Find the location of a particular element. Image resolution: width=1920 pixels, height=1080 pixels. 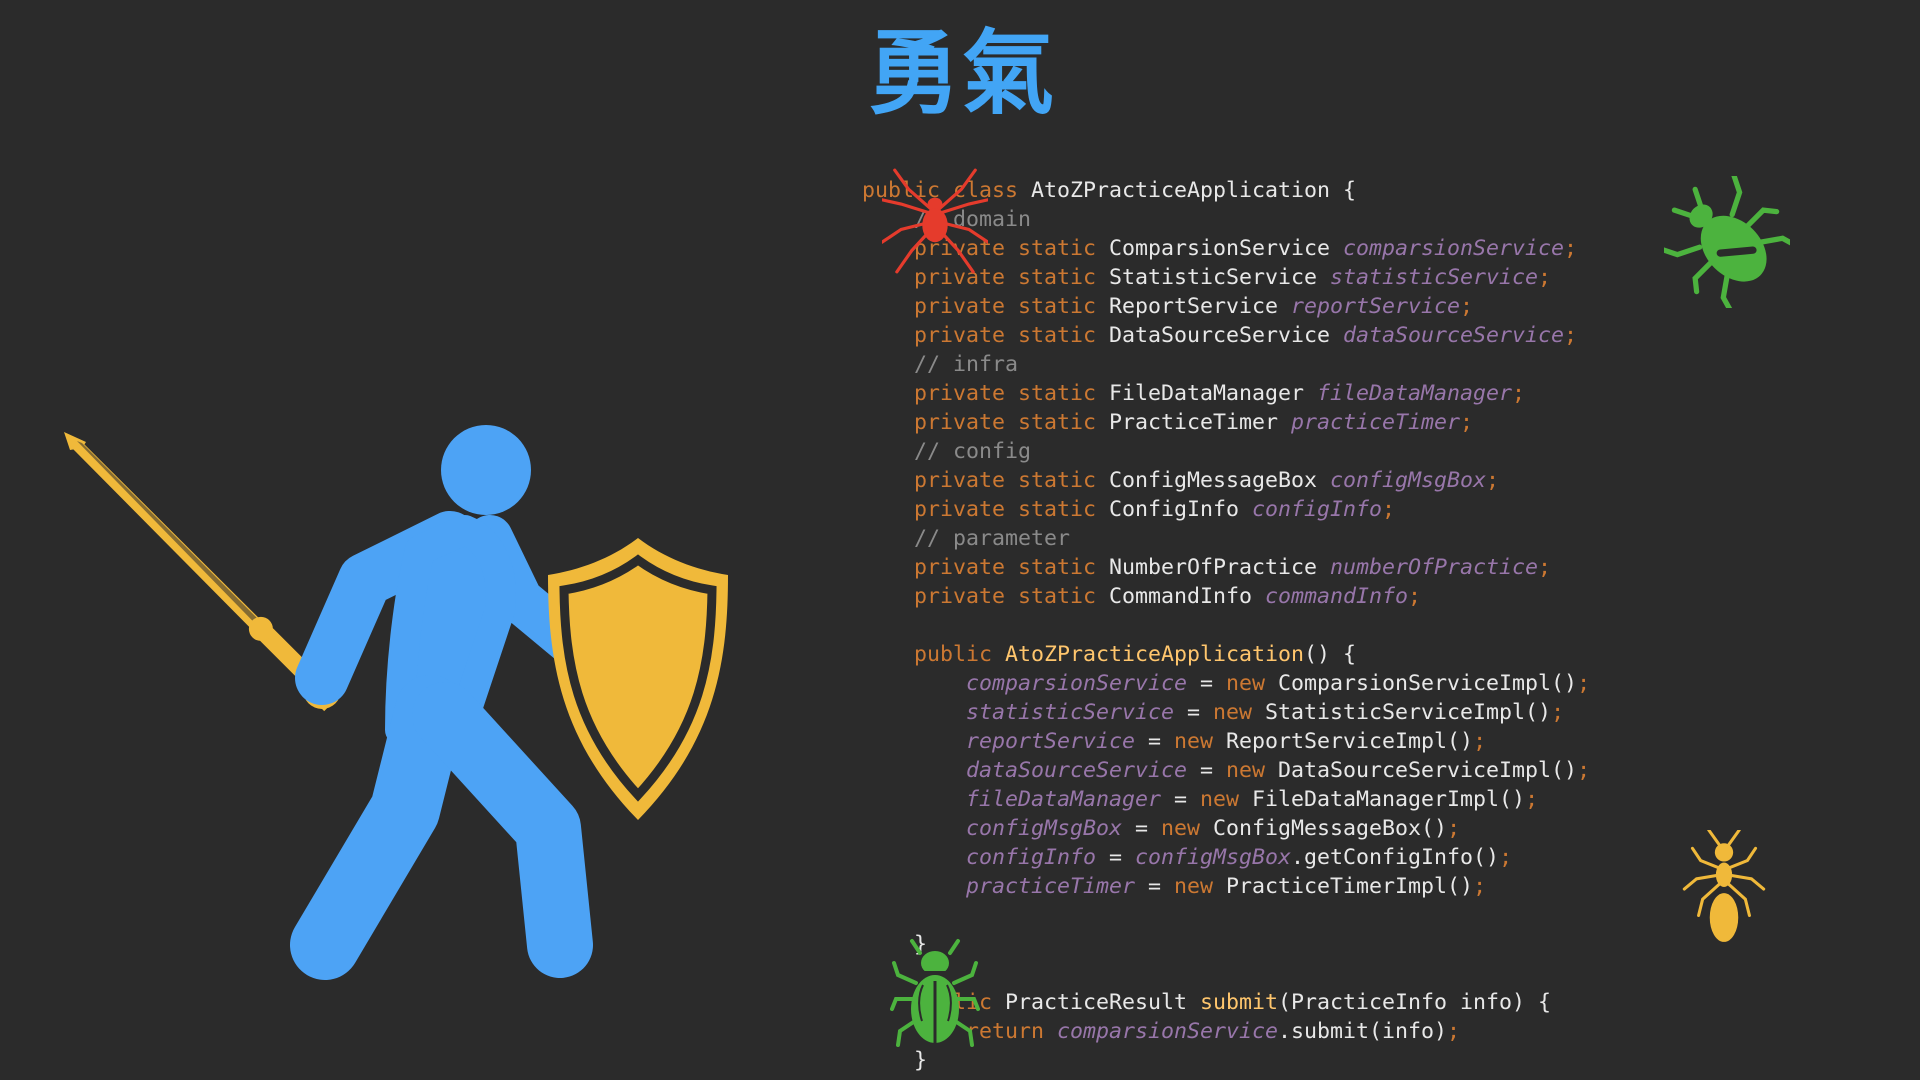

code-token: FileDataManager is located at coordinates (1213, 393).